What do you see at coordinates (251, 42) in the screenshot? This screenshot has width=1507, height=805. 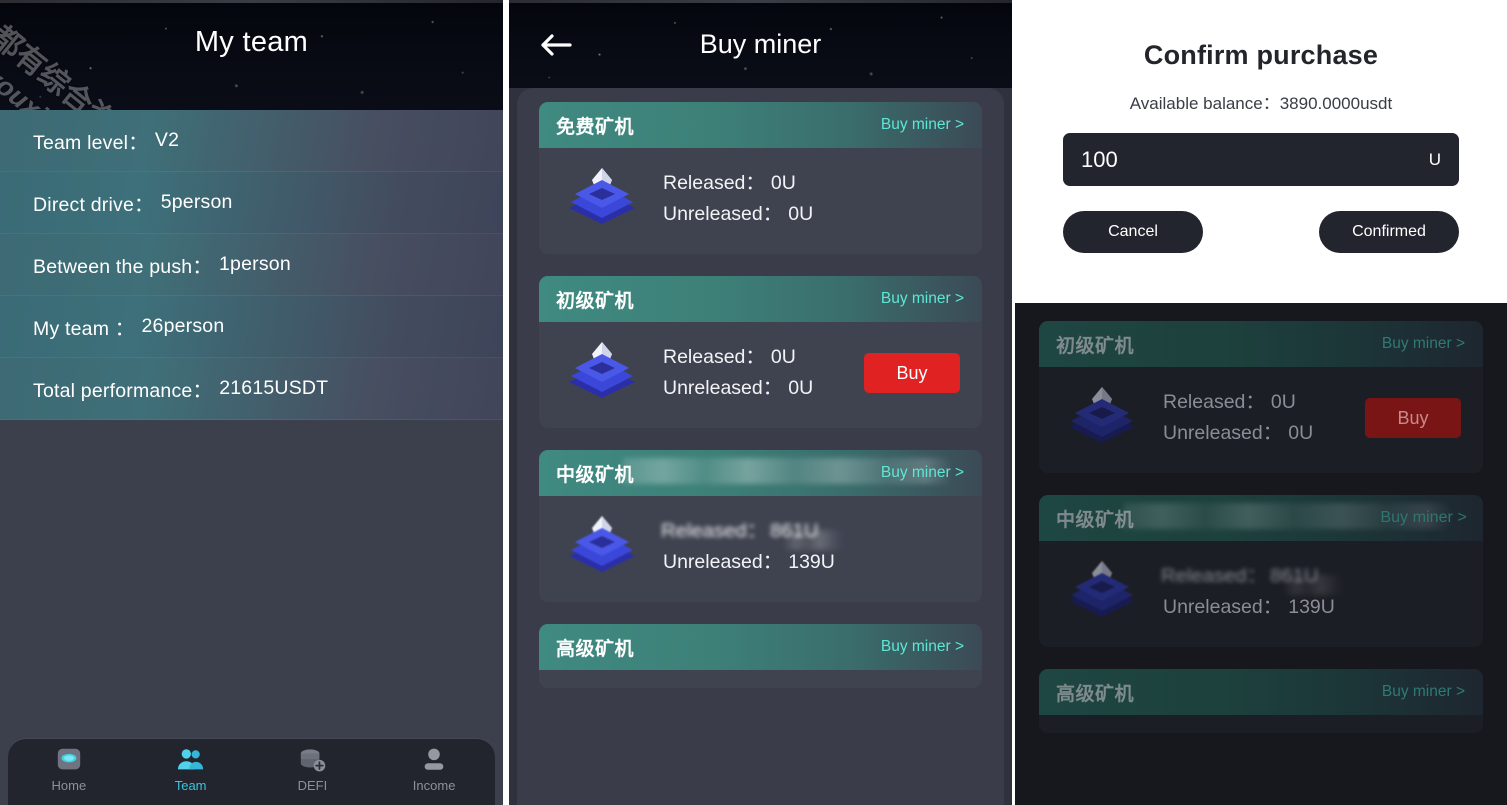 I see `page-title: My team` at bounding box center [251, 42].